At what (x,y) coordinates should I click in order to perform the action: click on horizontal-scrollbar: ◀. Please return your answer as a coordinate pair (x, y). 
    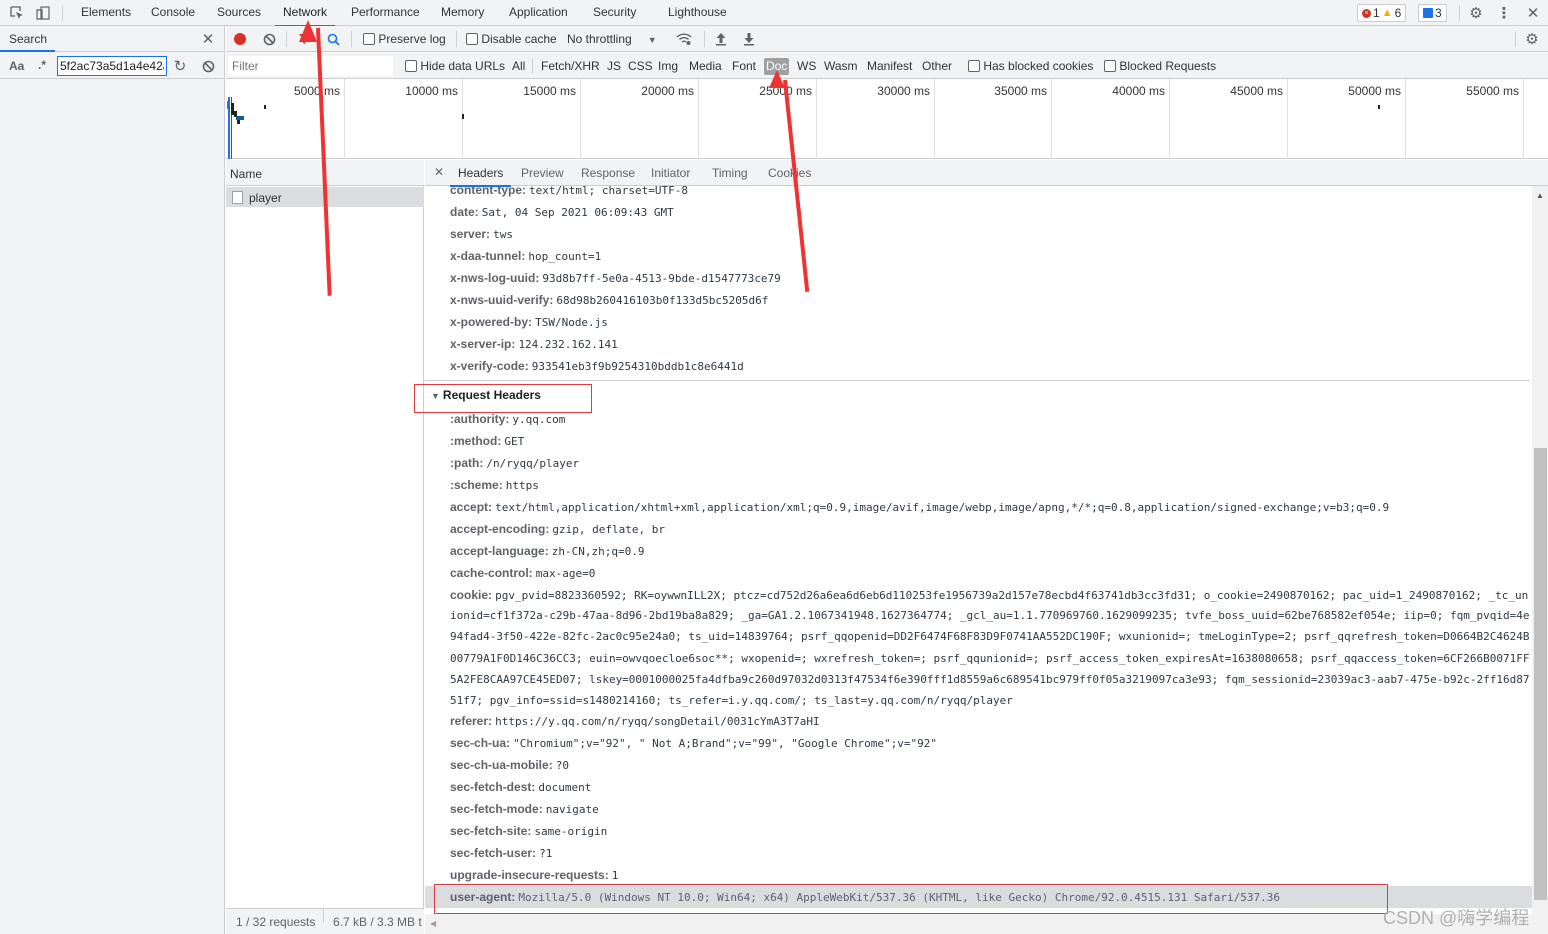
    Looking at the image, I should click on (978, 924).